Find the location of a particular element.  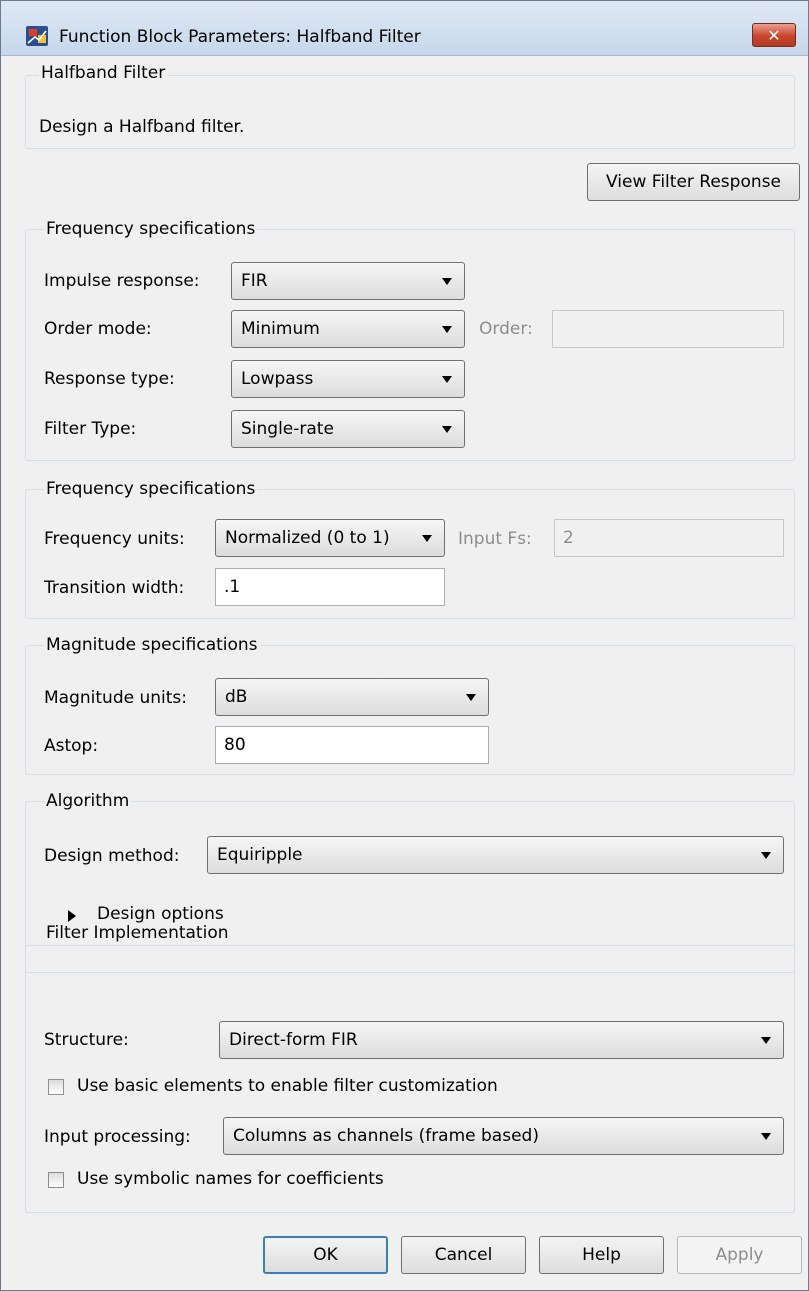

astop-label: Astop: is located at coordinates (71, 746).